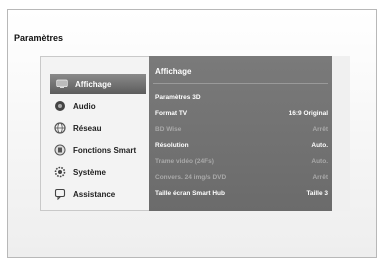  Describe the element at coordinates (341, 133) in the screenshot. I see `panel-edge` at that location.